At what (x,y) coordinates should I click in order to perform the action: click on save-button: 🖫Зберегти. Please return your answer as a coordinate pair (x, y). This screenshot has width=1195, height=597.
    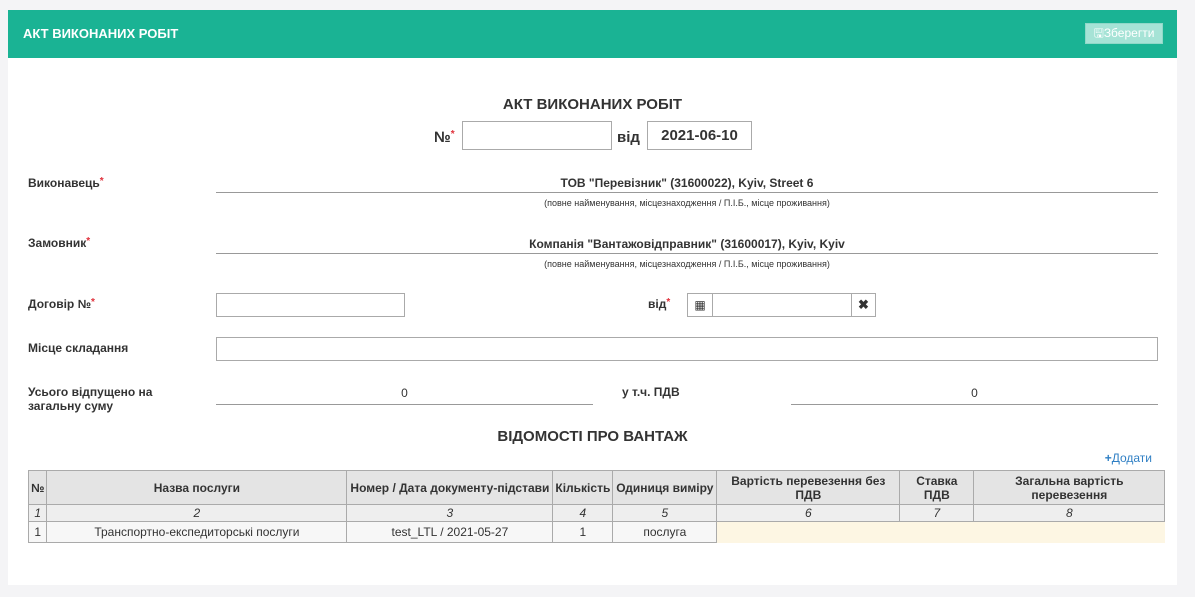
    Looking at the image, I should click on (1124, 33).